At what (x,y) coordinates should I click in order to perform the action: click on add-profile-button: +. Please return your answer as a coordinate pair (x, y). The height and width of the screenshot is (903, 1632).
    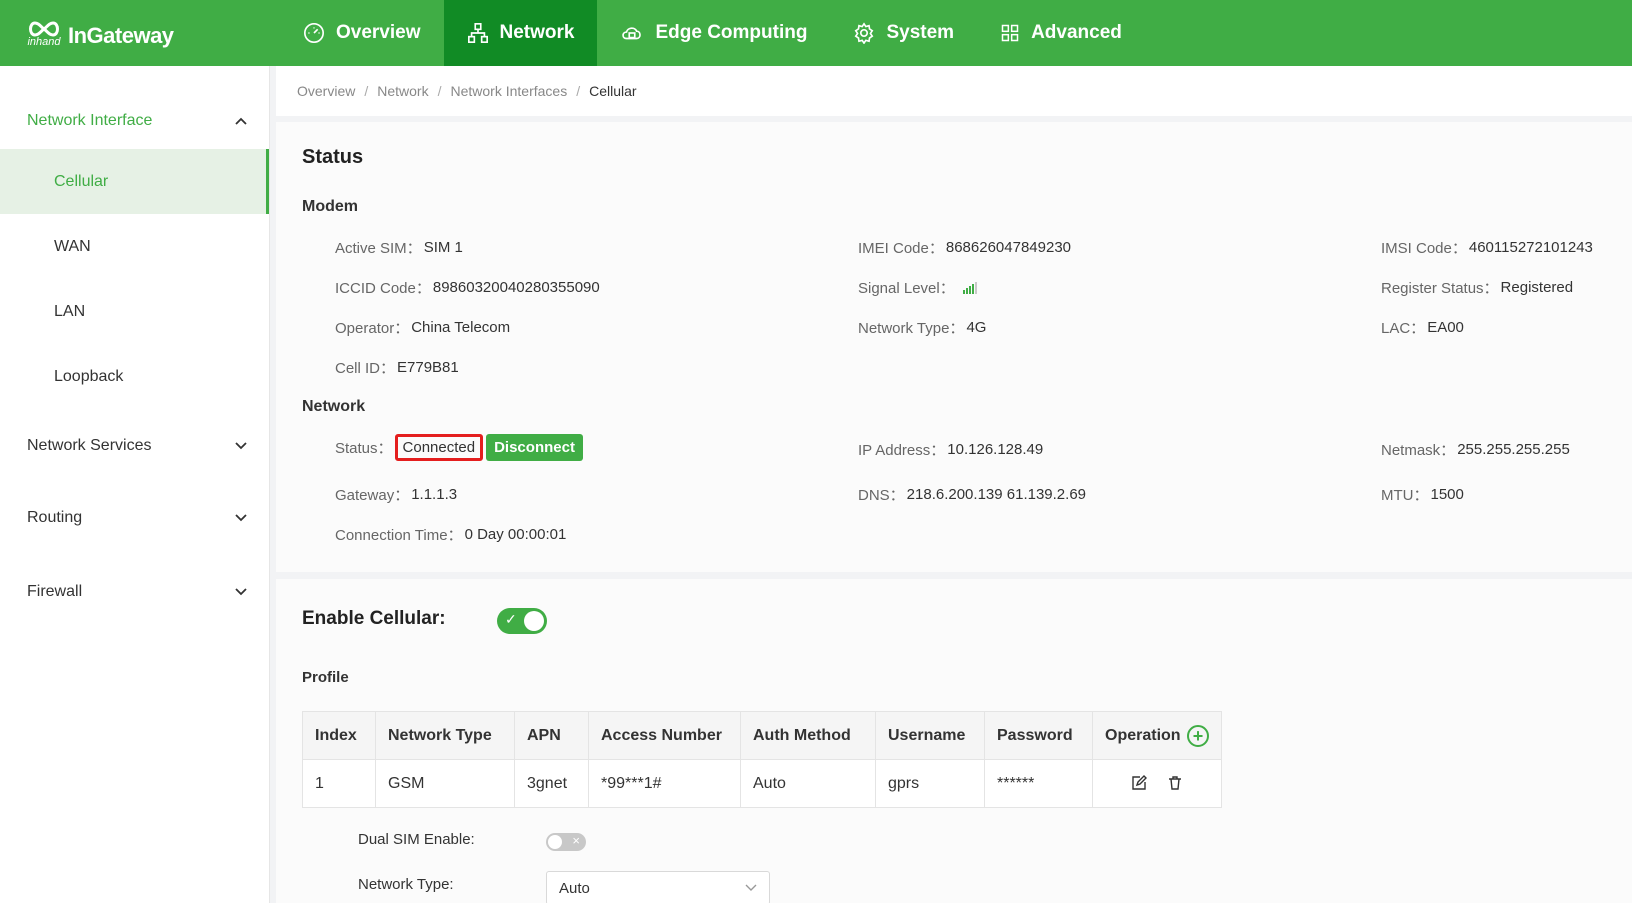
    Looking at the image, I should click on (1198, 735).